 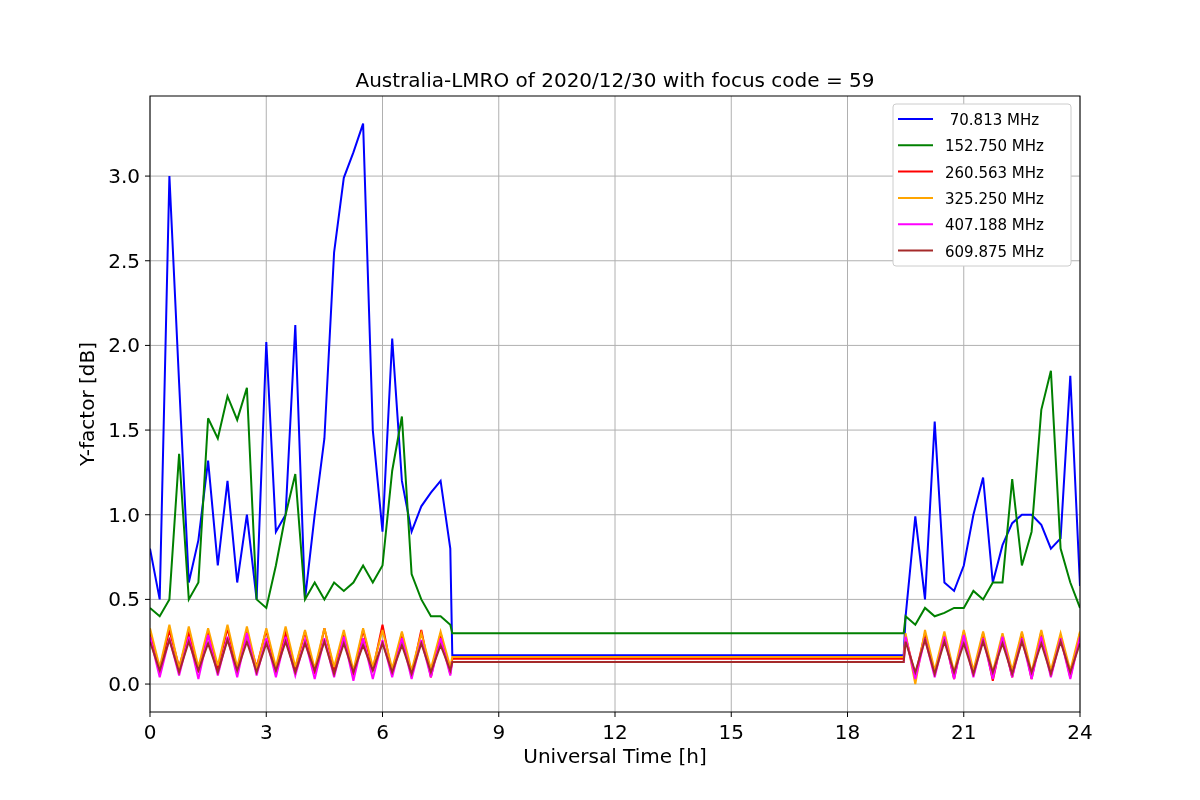 What do you see at coordinates (124, 345) in the screenshot?
I see `tick-label: 2.0` at bounding box center [124, 345].